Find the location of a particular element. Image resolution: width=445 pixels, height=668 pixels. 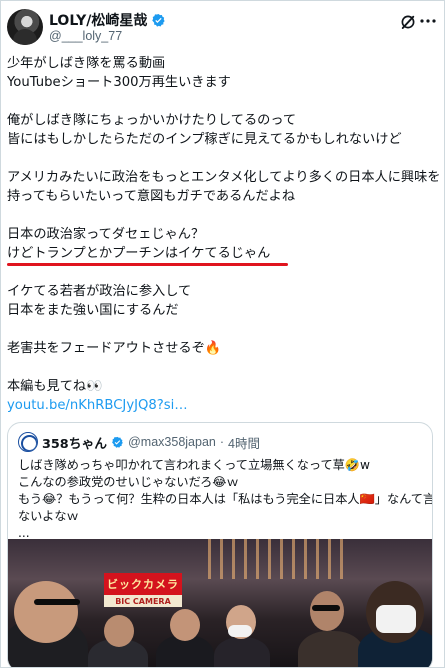

tweet-line: 皆にはもしかしたらただのインプ稼ぎに見えてるかもしれないけど is located at coordinates (204, 139).